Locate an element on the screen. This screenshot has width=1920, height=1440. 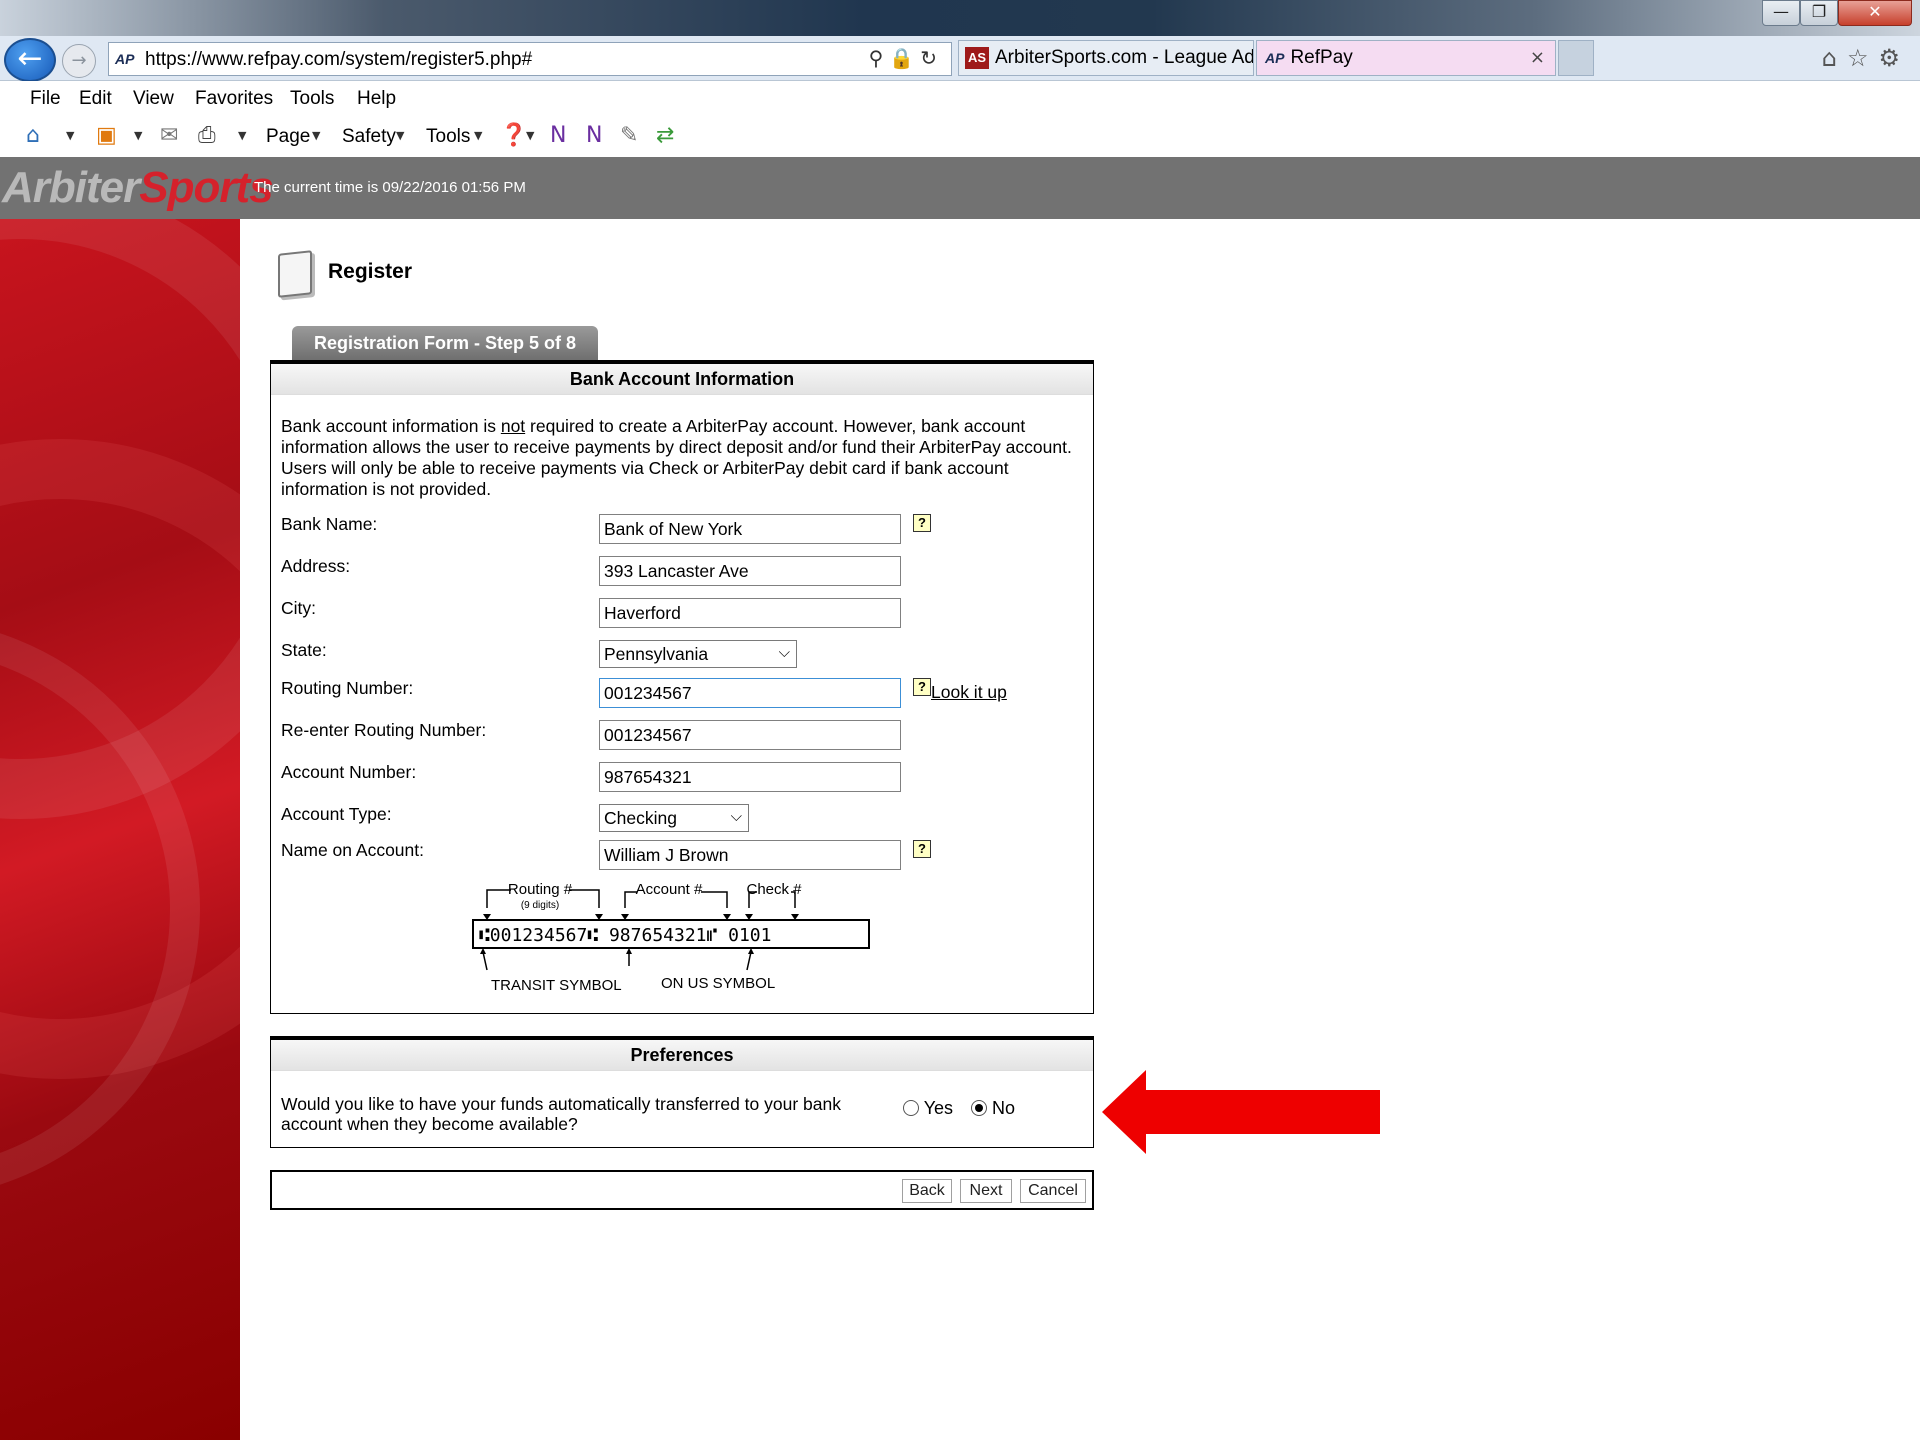
onenote-icon: N is located at coordinates (558, 135).